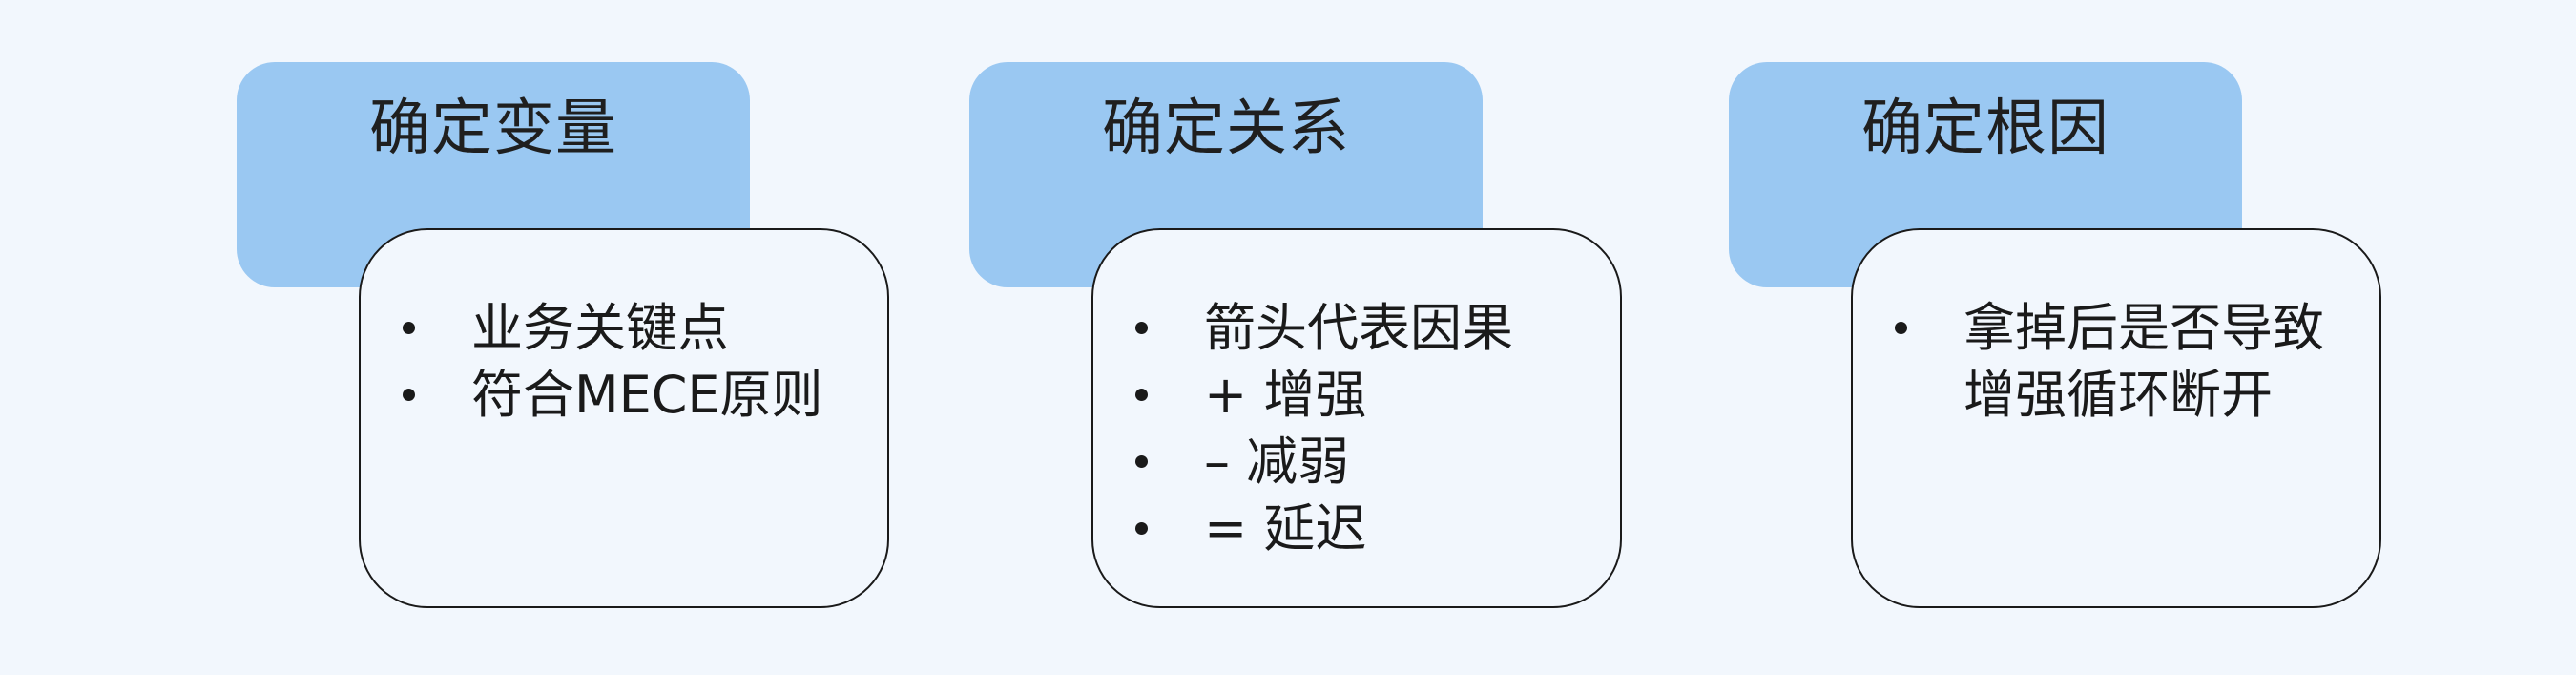 This screenshot has width=2576, height=675. Describe the element at coordinates (1358, 328) in the screenshot. I see `bullet-text: 箭头代表因果` at that location.